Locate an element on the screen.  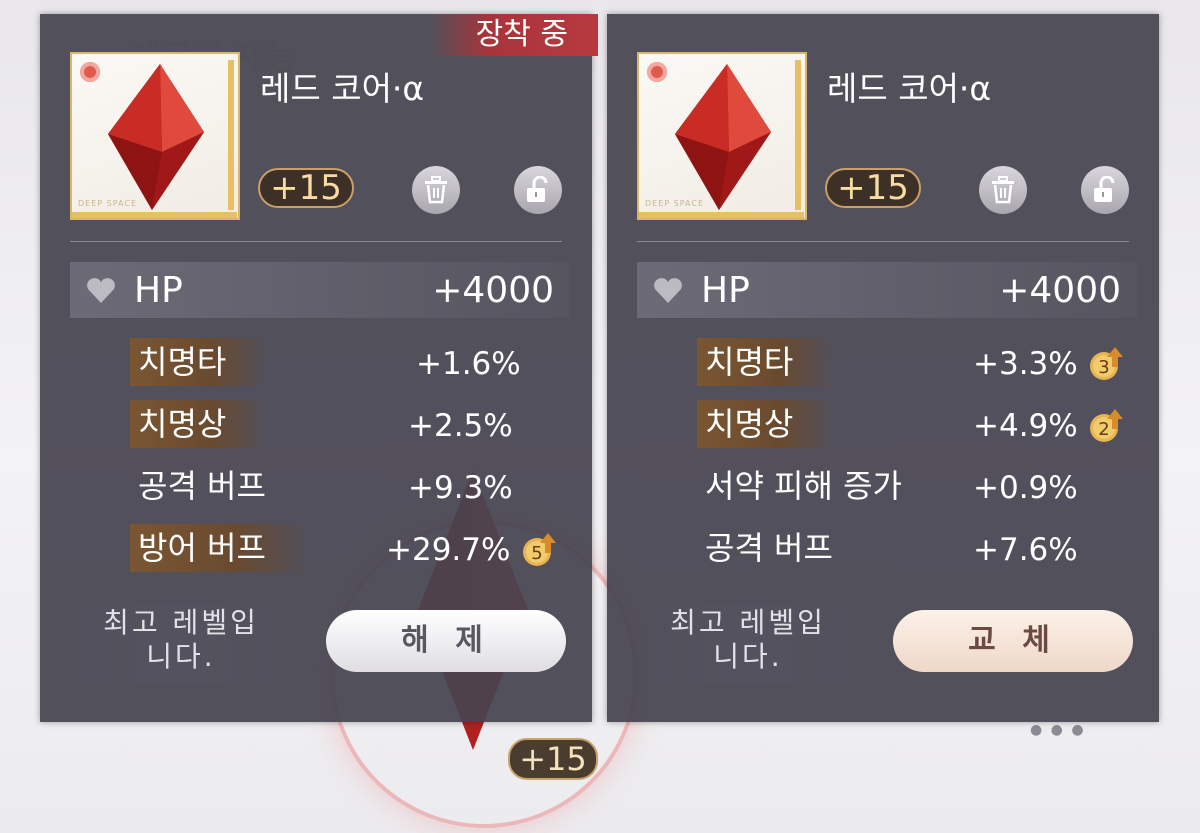
sub-stat-label: 방어 버프 is located at coordinates (218, 548).